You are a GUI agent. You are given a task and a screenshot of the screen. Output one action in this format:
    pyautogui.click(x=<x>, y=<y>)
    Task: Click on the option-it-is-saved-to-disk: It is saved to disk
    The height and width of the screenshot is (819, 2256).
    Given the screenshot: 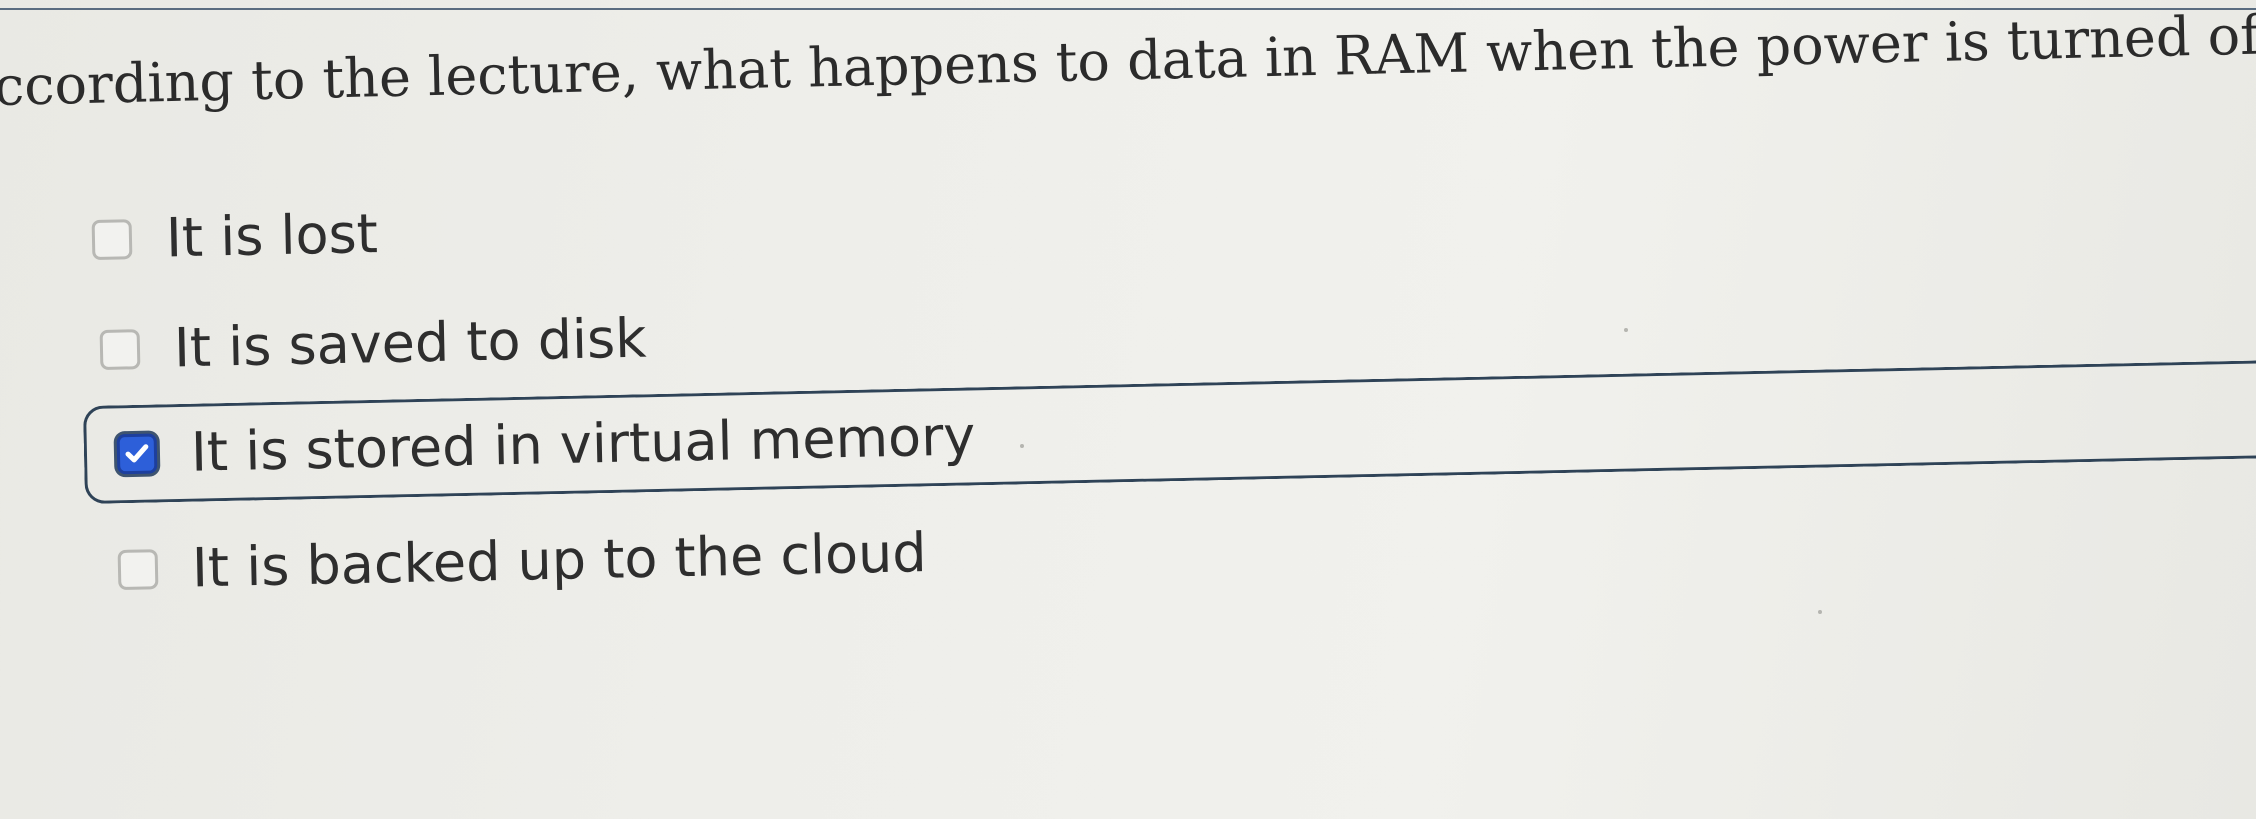 What is the action you would take?
    pyautogui.click(x=373, y=344)
    